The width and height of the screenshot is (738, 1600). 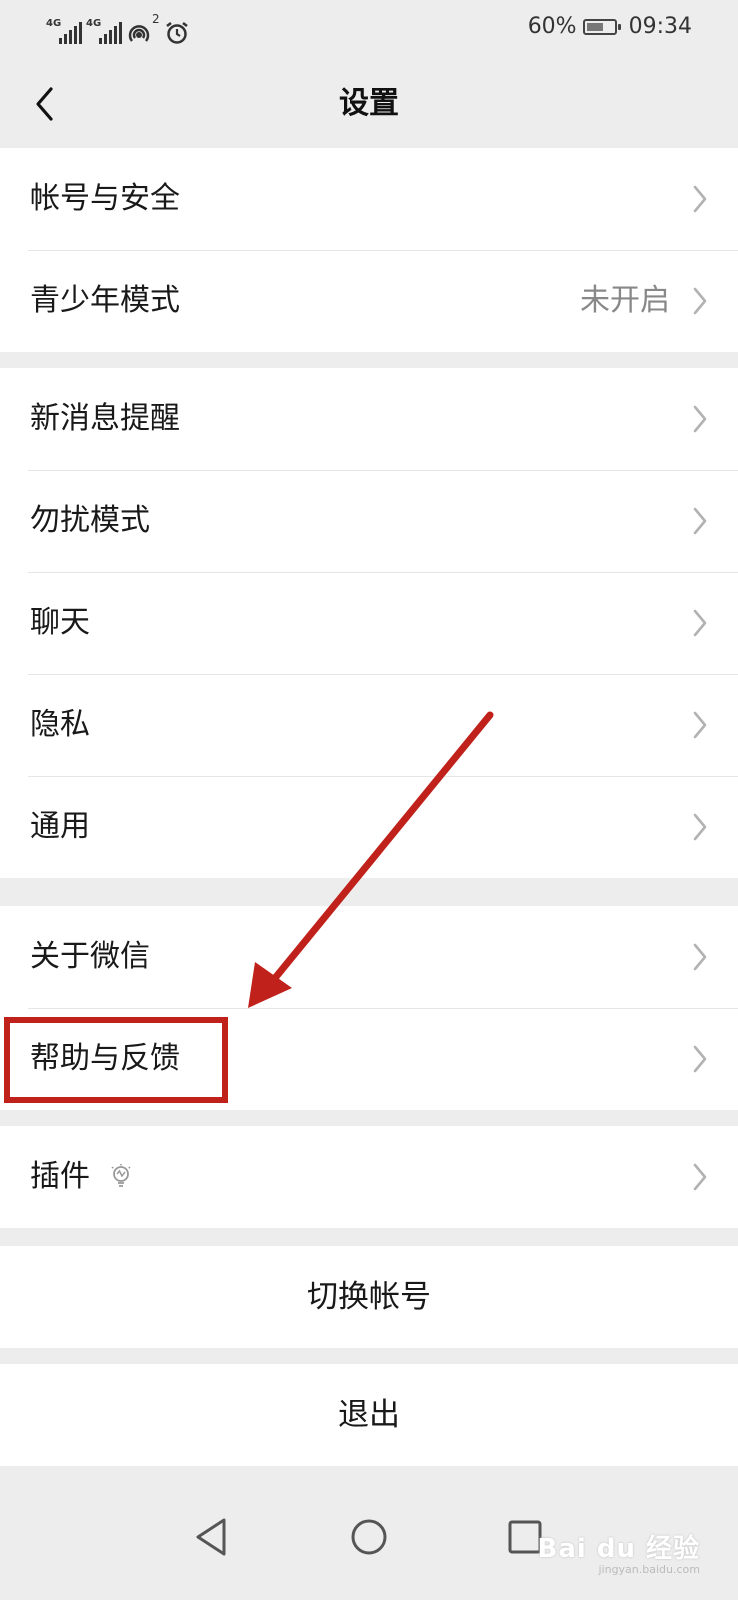 What do you see at coordinates (369, 957) in the screenshot?
I see `settings-item-about-wechat: 关于微信` at bounding box center [369, 957].